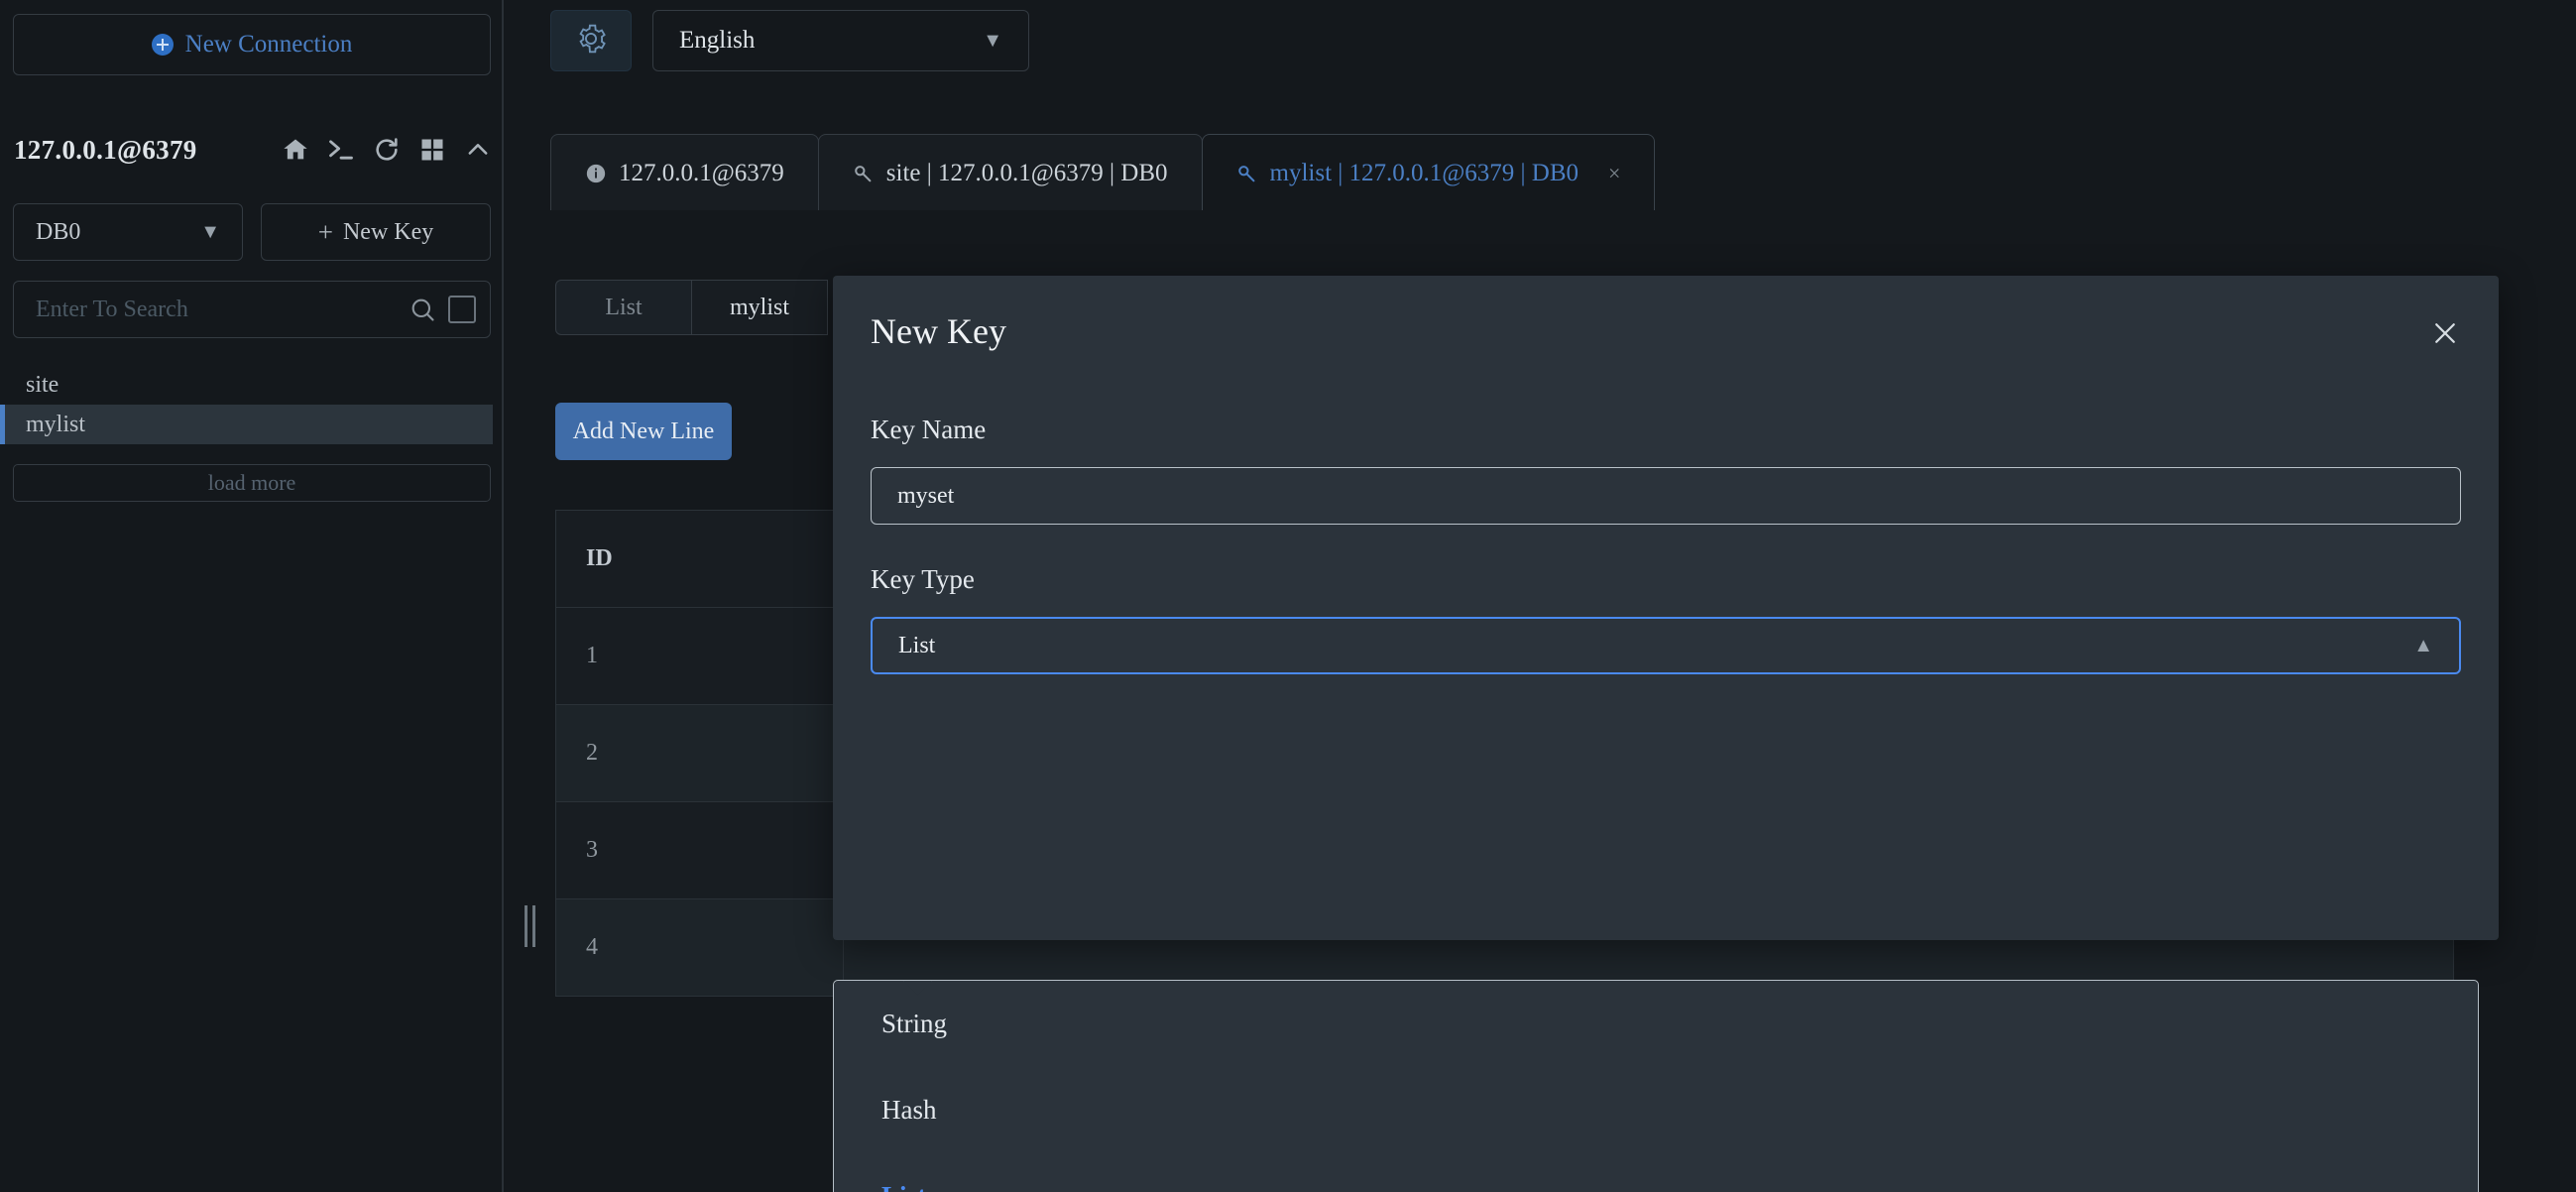  Describe the element at coordinates (699, 753) in the screenshot. I see `cell-id: 2` at that location.